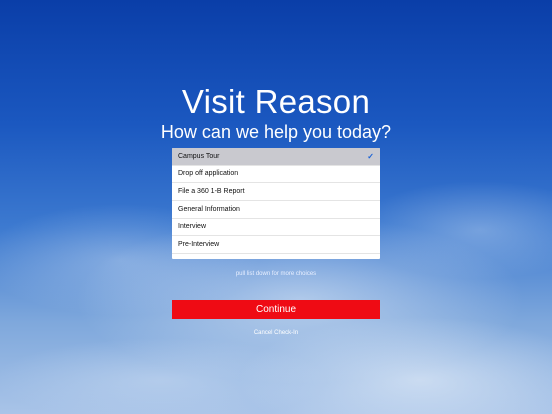 Image resolution: width=552 pixels, height=414 pixels. Describe the element at coordinates (370, 156) in the screenshot. I see `checkmark-icon: ✓` at that location.